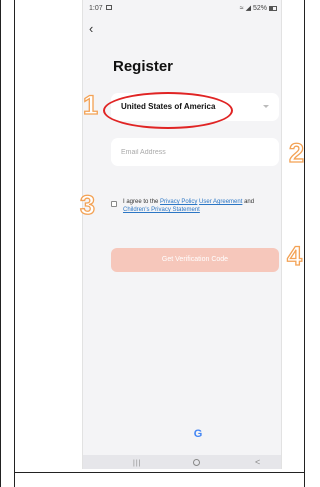  I want to click on signal-icon: ◢, so click(248, 8).